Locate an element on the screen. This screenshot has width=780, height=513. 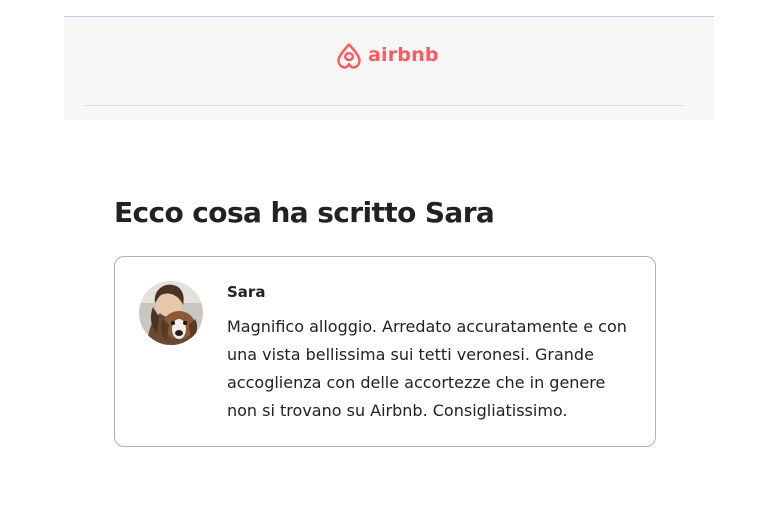
reviewer-avatar is located at coordinates (171, 313).